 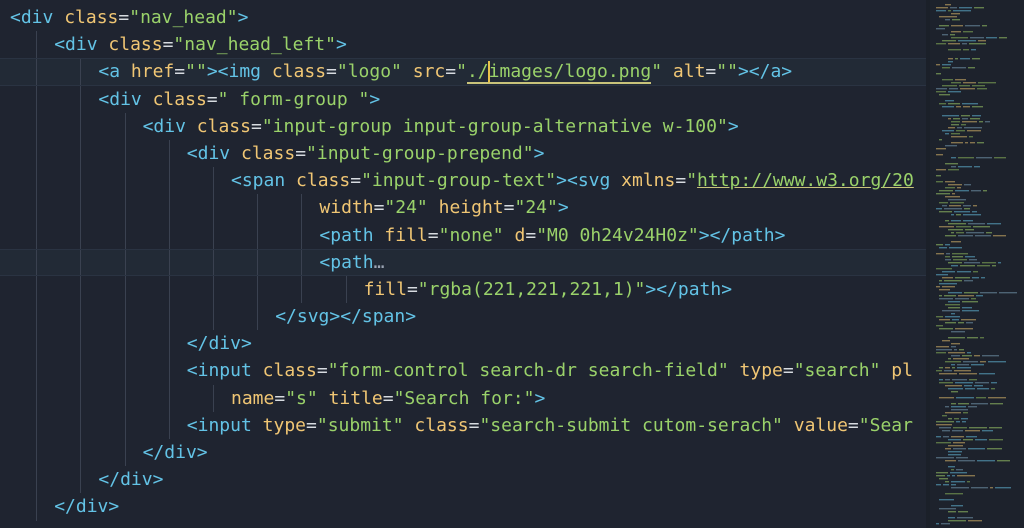 What do you see at coordinates (977, 264) in the screenshot?
I see `minimap` at bounding box center [977, 264].